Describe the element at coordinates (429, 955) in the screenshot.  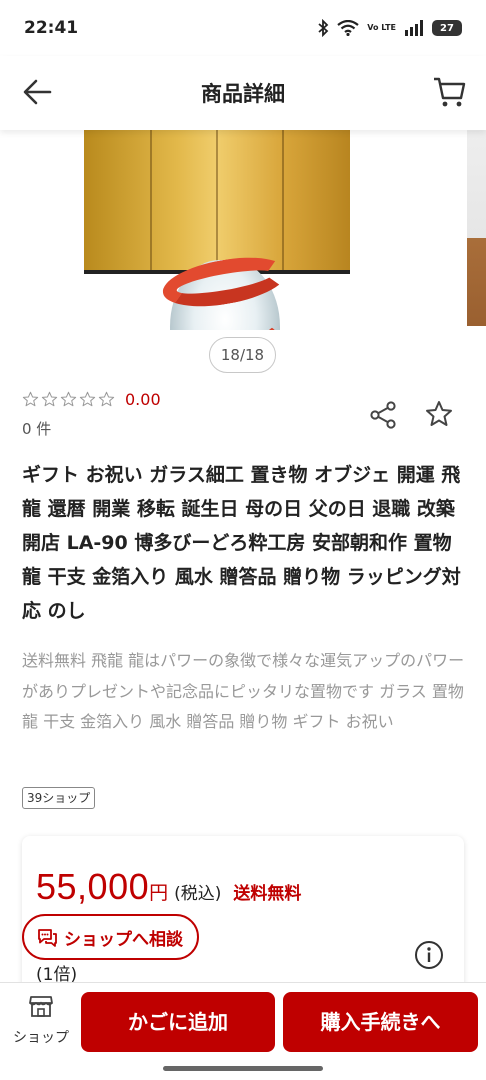
I see `info-icon` at that location.